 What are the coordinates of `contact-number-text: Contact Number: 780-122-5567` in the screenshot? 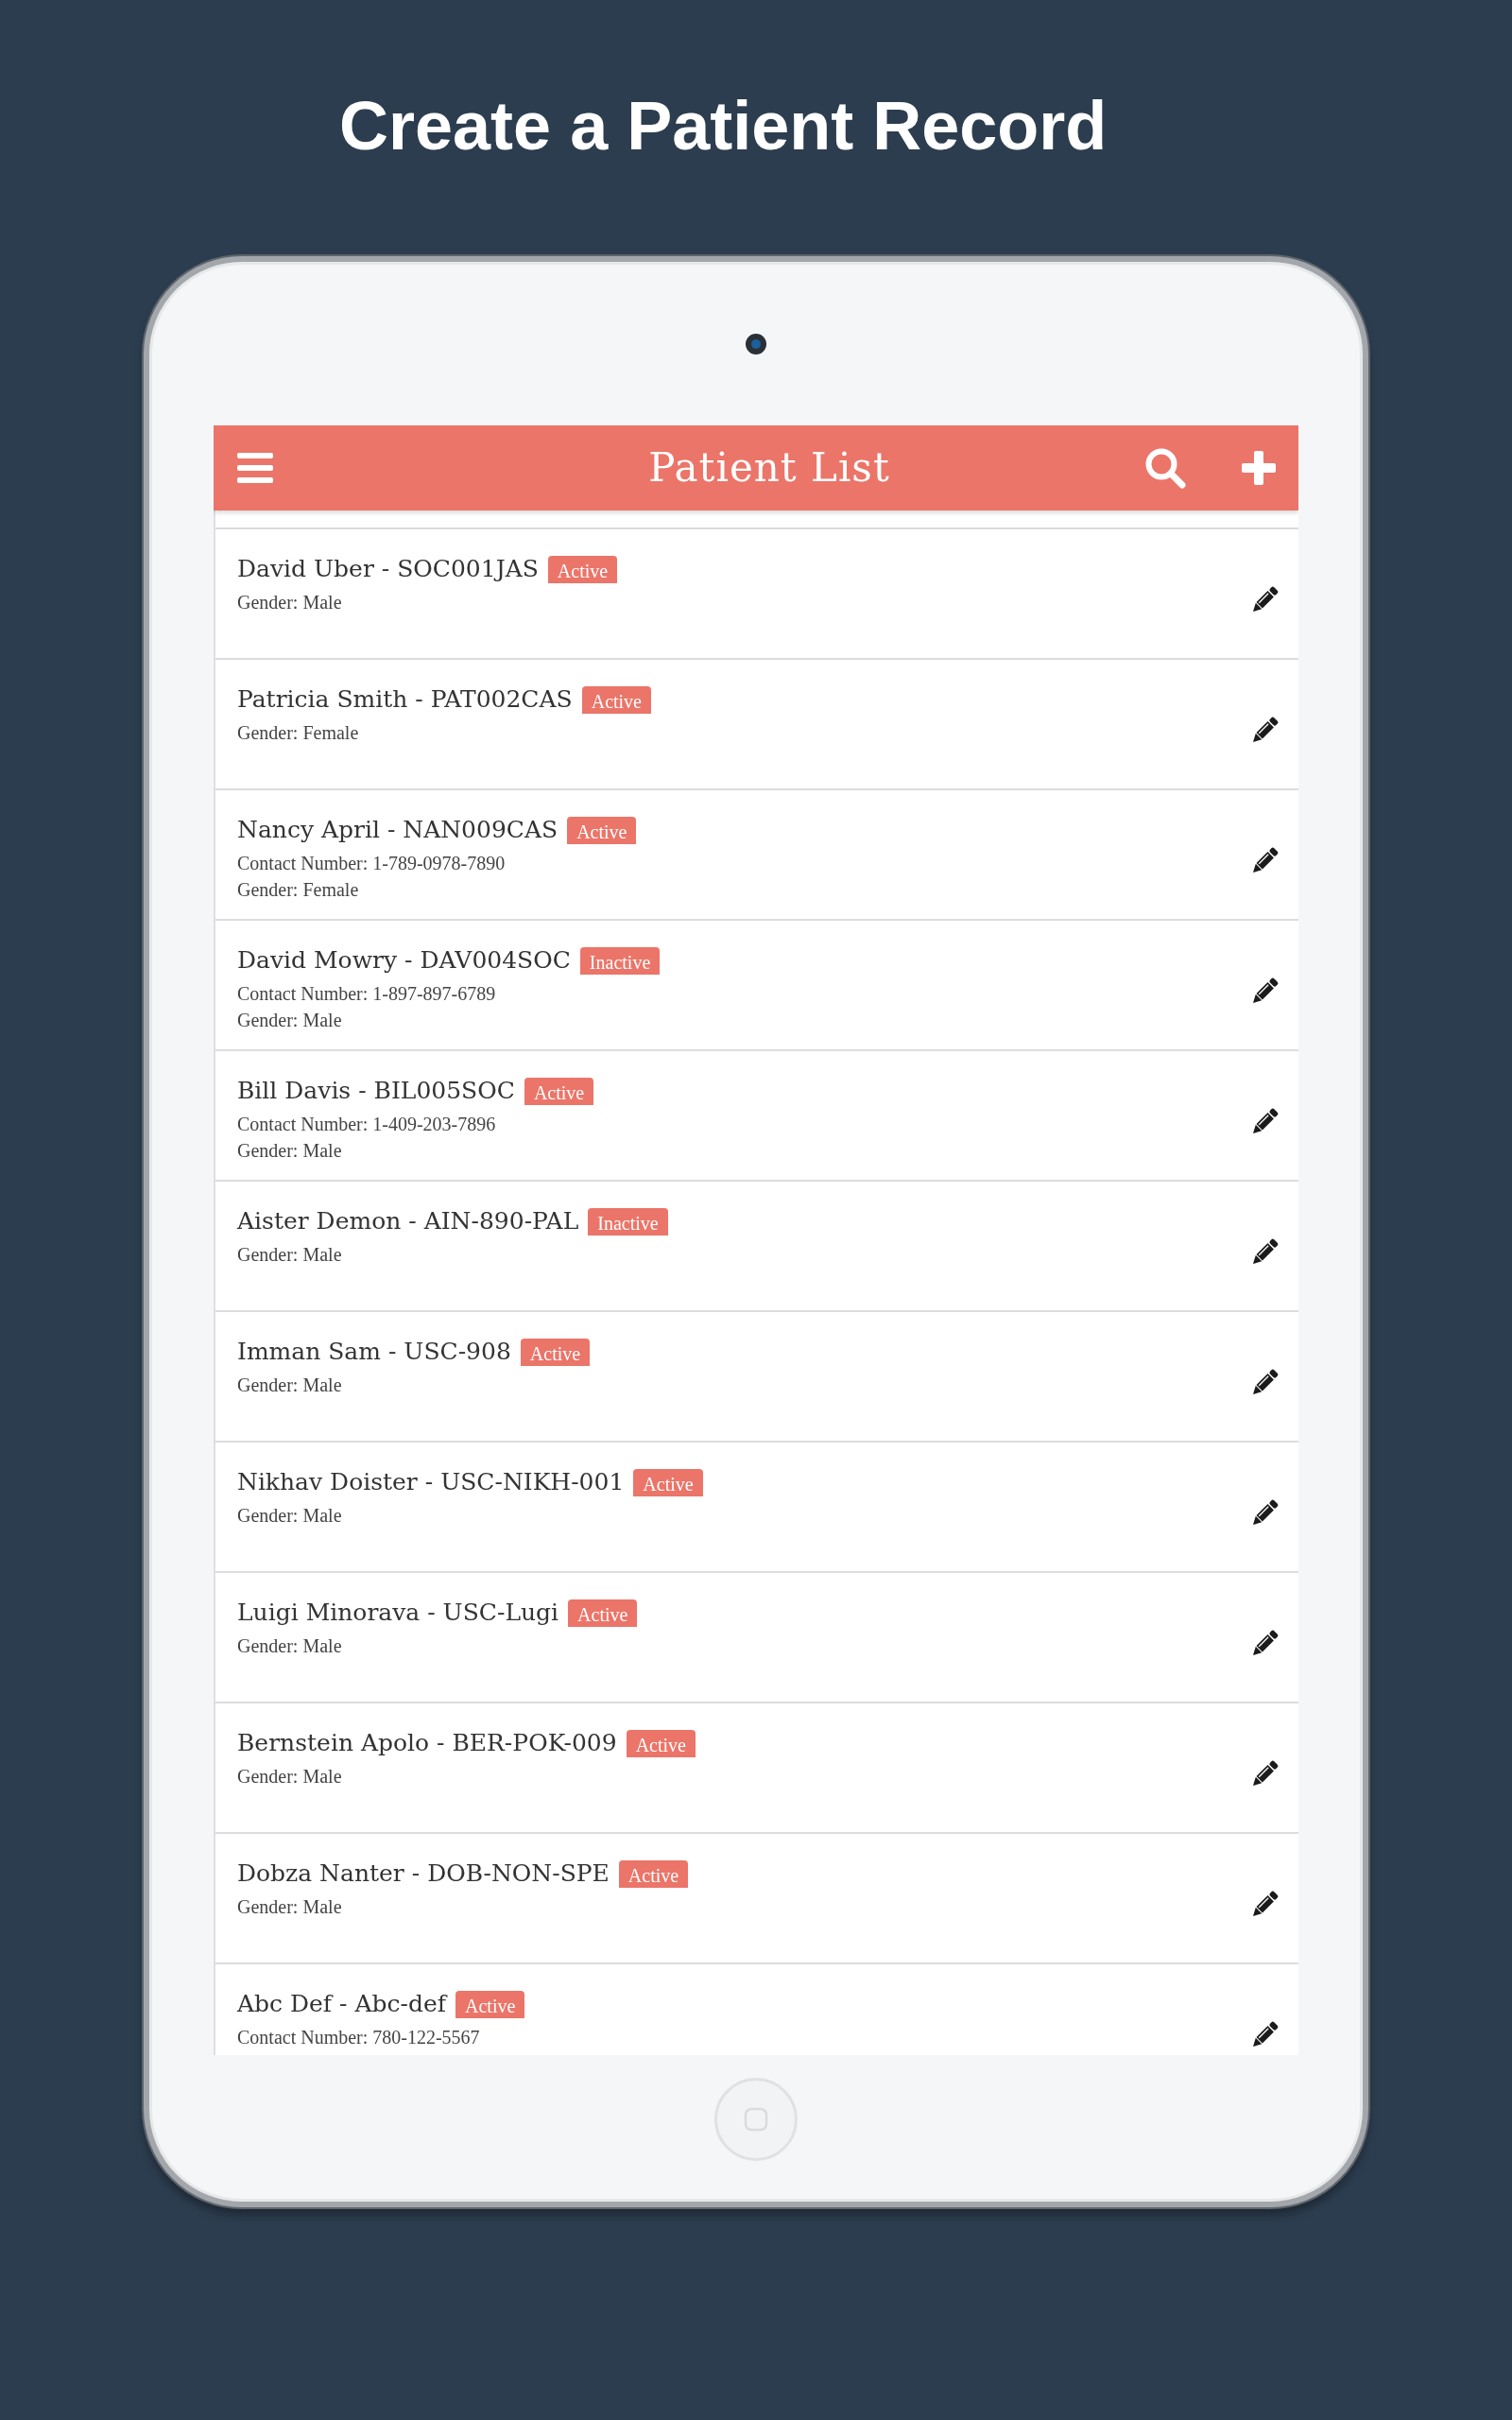 It's located at (359, 2038).